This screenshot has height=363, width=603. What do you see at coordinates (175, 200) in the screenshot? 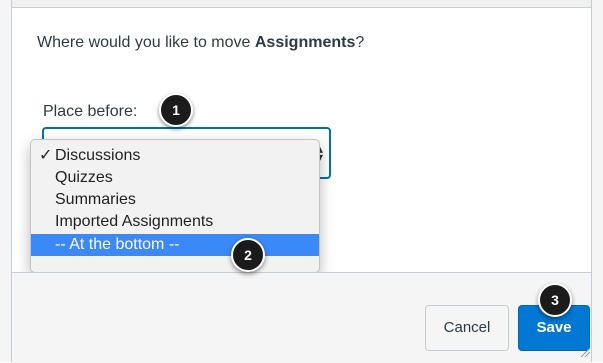
I see `option-summaries: Summaries` at bounding box center [175, 200].